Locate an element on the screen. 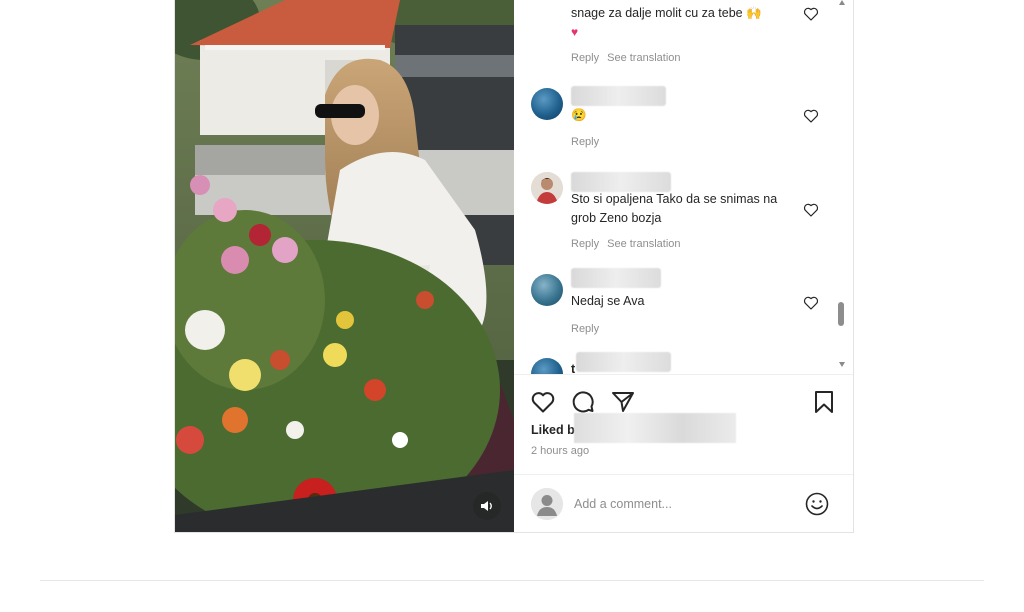 The height and width of the screenshot is (612, 1024). comment-bubble-icon is located at coordinates (583, 402).